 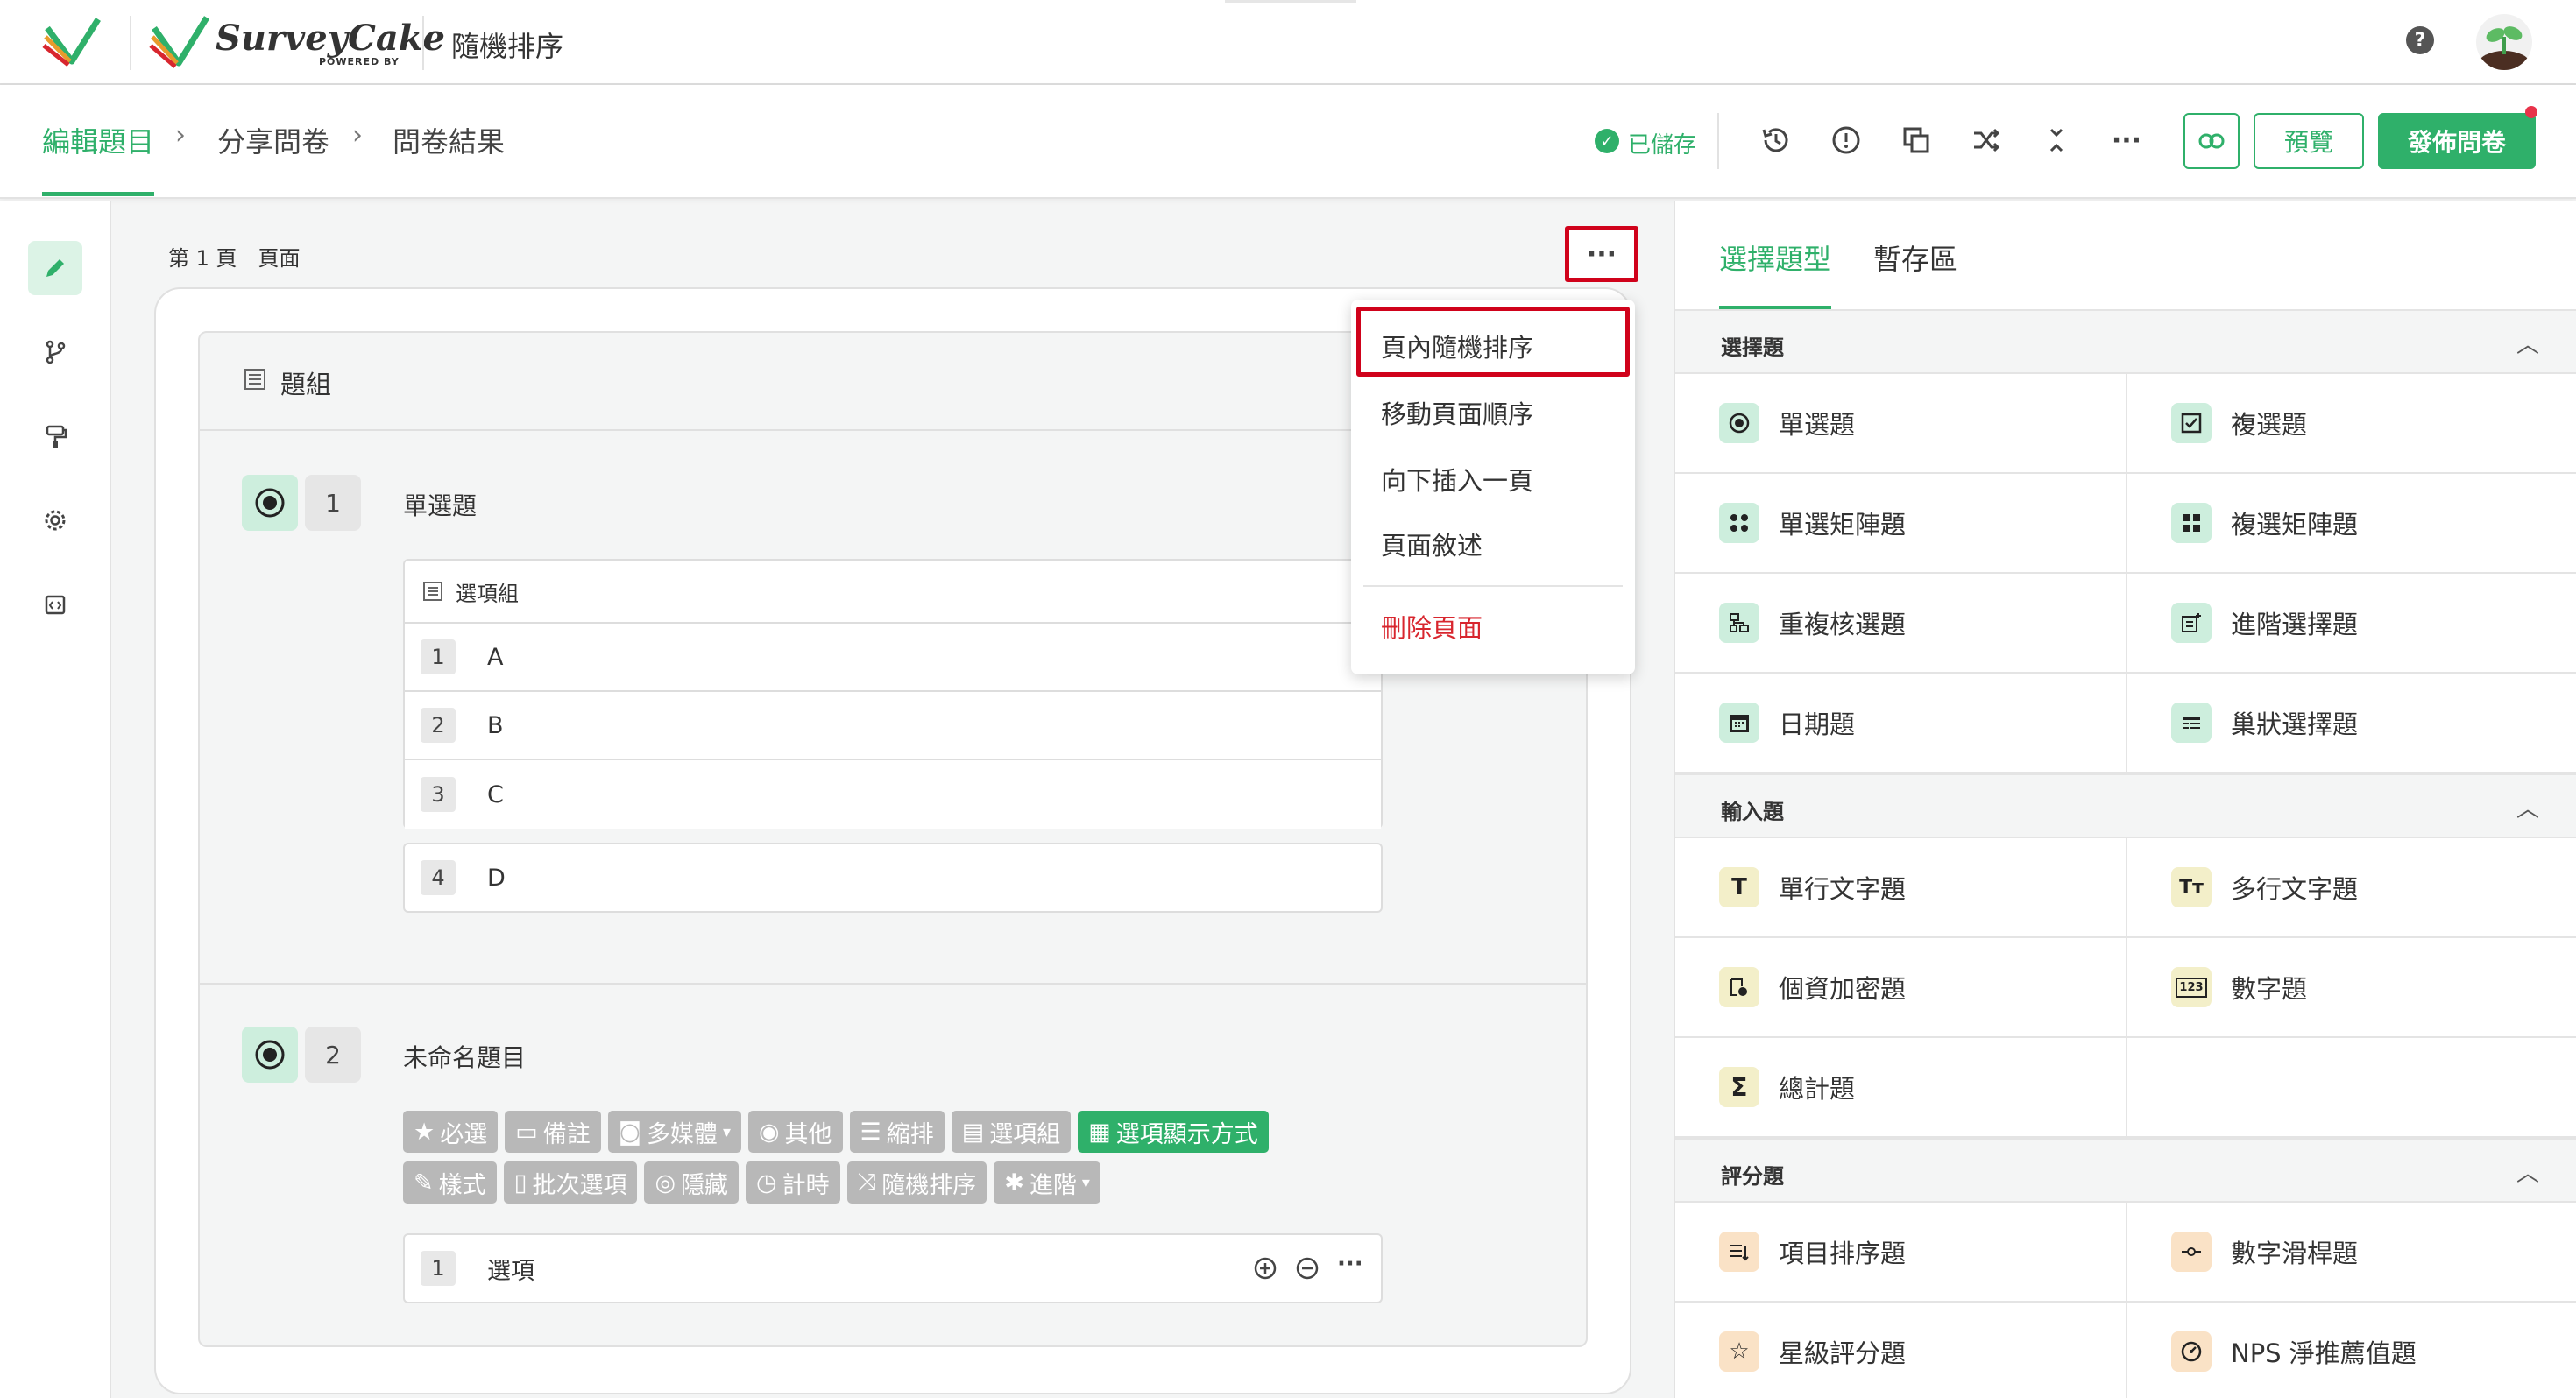 I want to click on style-chip: ✎ 樣式, so click(x=450, y=1182).